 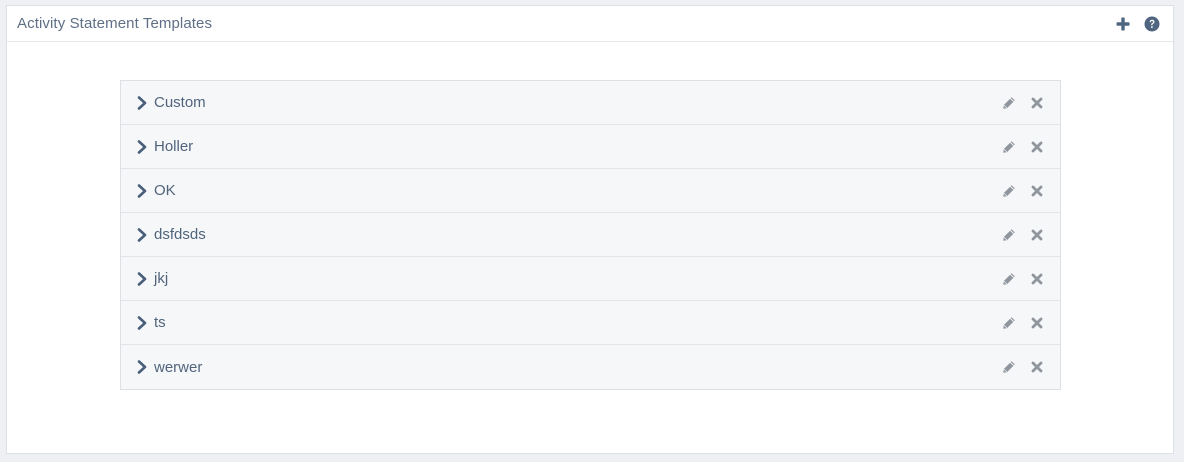 What do you see at coordinates (180, 102) in the screenshot?
I see `template-name: Custom` at bounding box center [180, 102].